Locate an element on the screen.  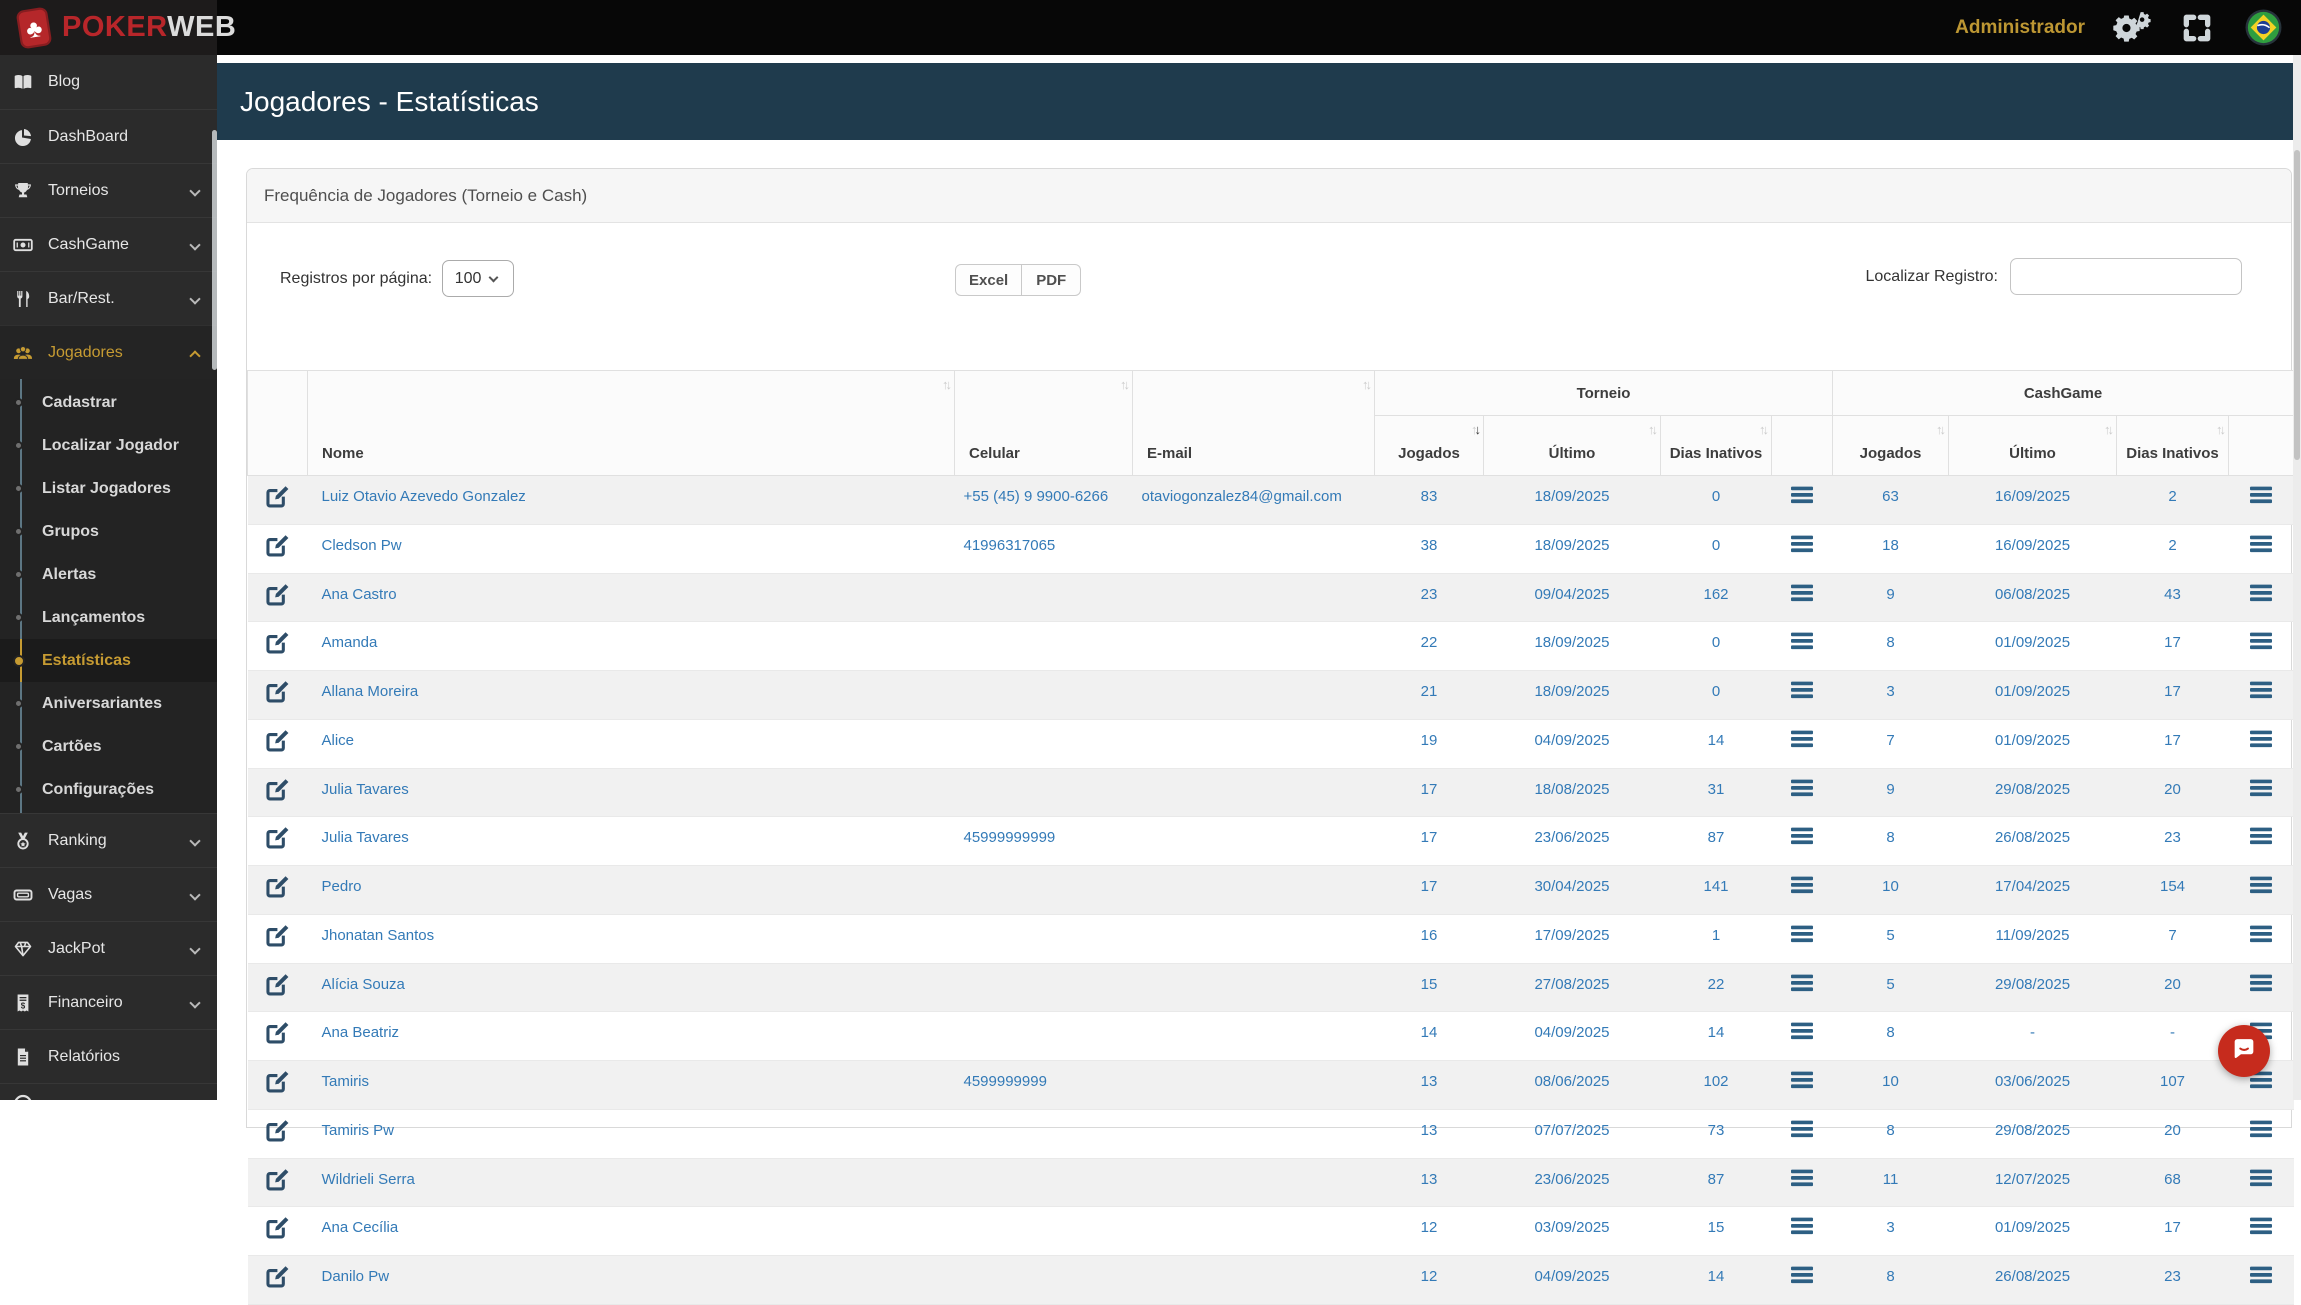
sidebar-subitem-lancamentos: Lançamentos is located at coordinates (108, 617).